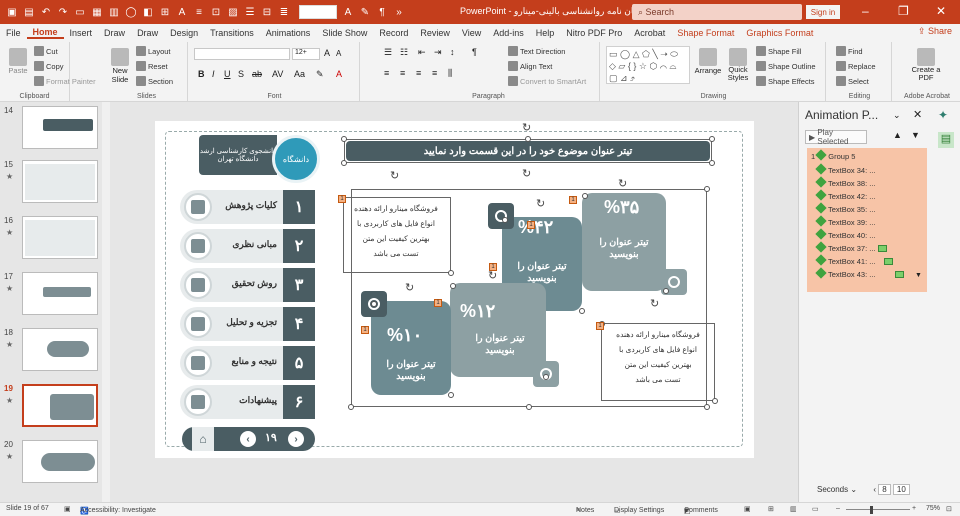 The width and height of the screenshot is (960, 516). What do you see at coordinates (918, 275) in the screenshot?
I see `dropdown-arrow-icon: ▼` at bounding box center [918, 275].